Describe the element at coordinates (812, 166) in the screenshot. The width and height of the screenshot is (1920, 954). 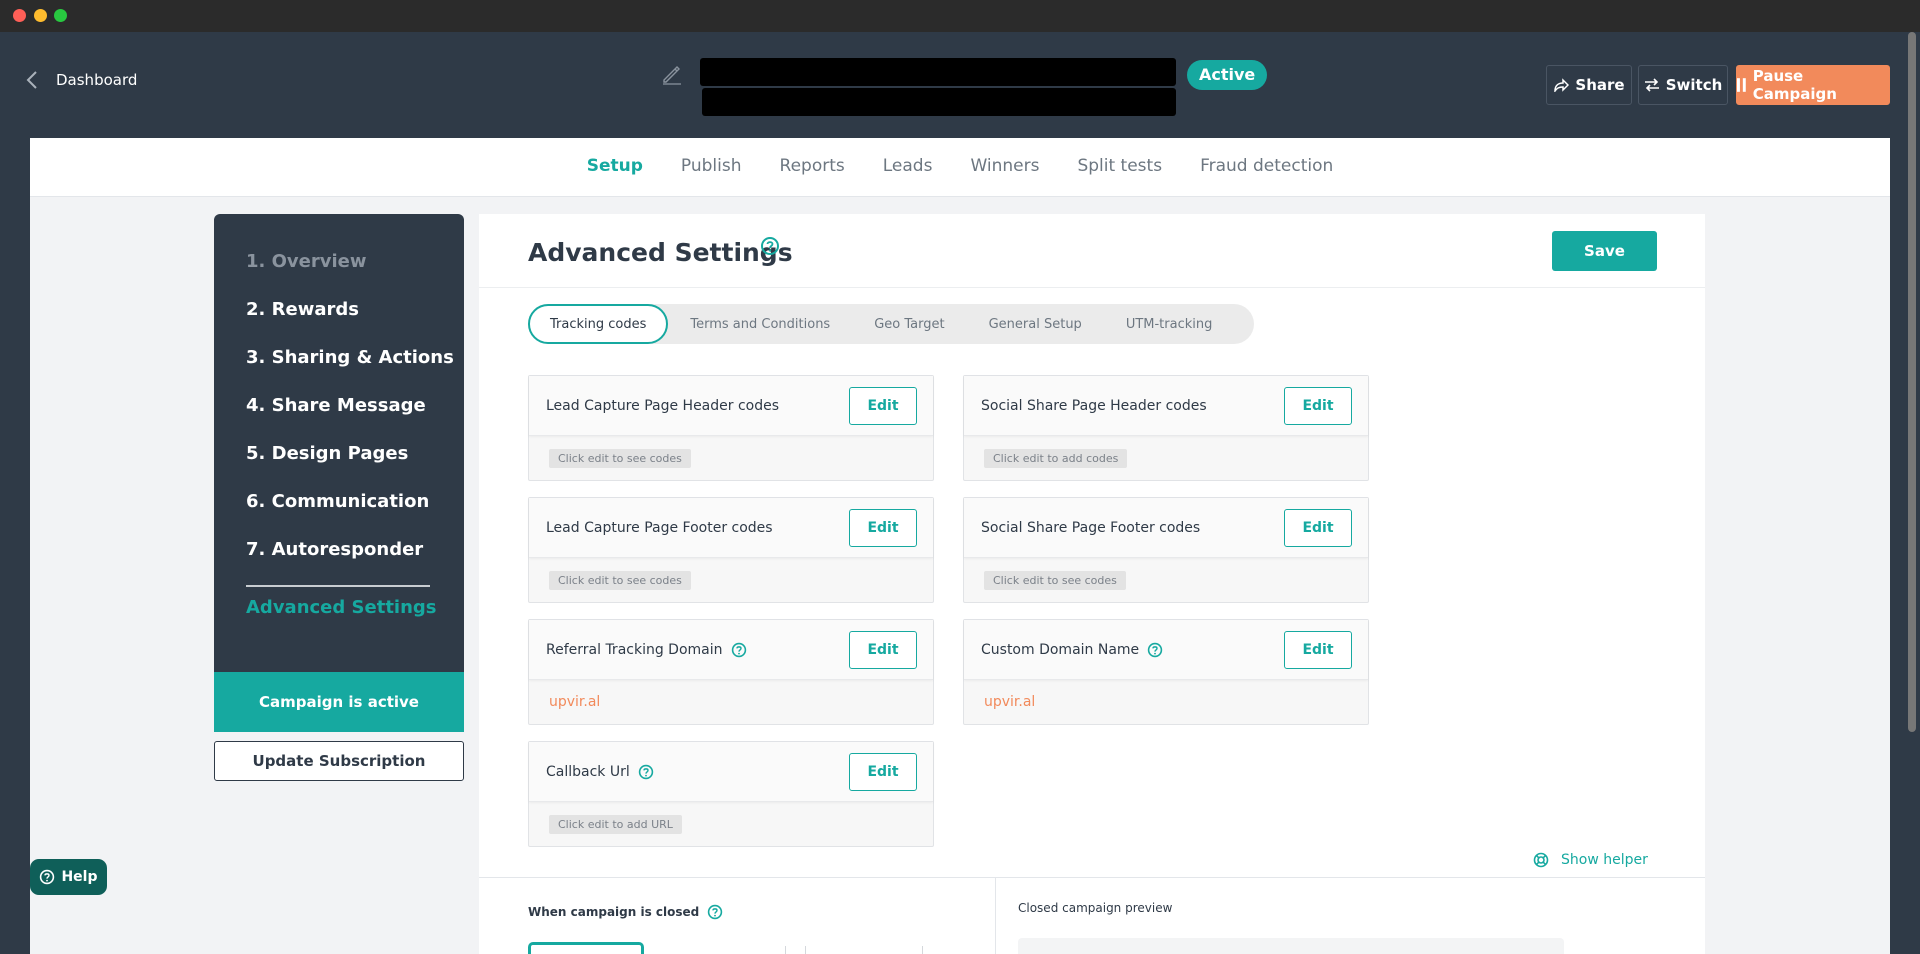
I see `tab-reports: Reports` at that location.